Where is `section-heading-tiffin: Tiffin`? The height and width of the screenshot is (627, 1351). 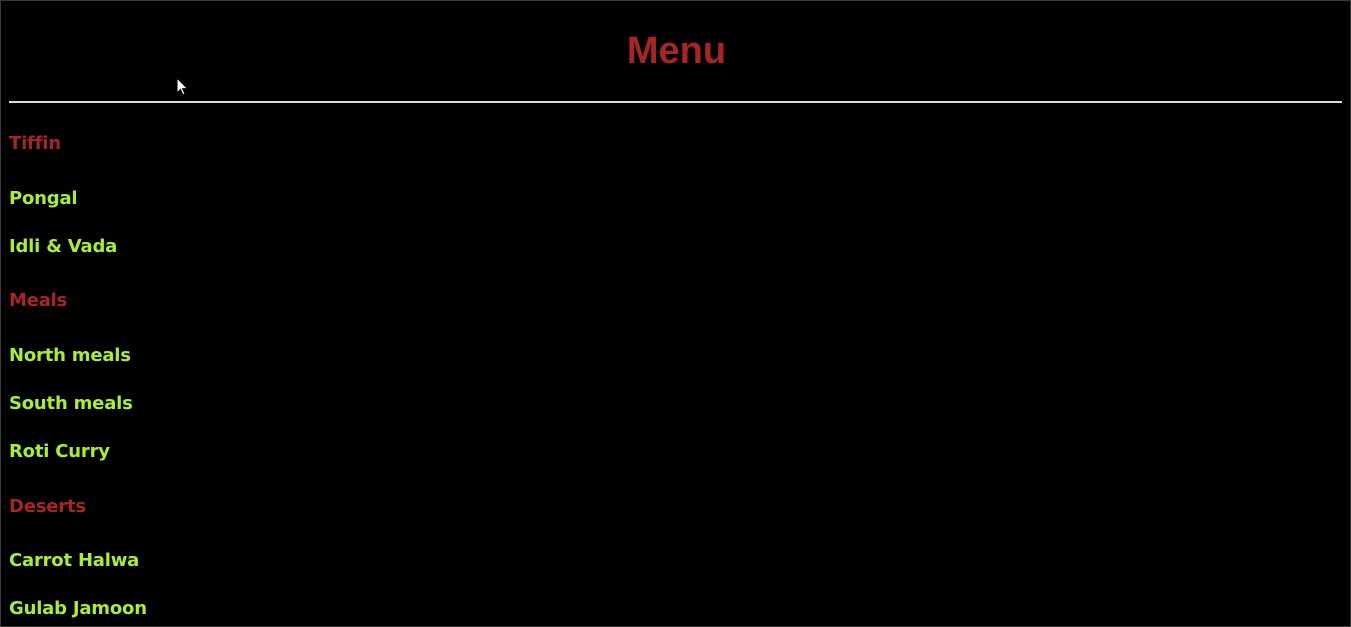
section-heading-tiffin: Tiffin is located at coordinates (35, 143).